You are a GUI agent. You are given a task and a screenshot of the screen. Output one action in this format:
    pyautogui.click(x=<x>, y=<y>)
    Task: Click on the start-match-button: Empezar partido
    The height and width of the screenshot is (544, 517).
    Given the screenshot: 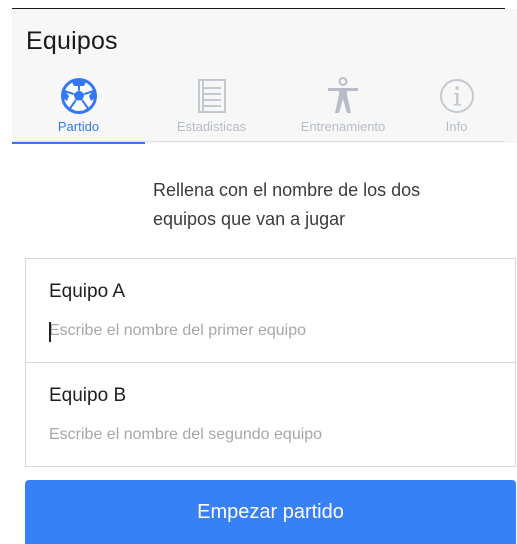 What is the action you would take?
    pyautogui.click(x=270, y=512)
    